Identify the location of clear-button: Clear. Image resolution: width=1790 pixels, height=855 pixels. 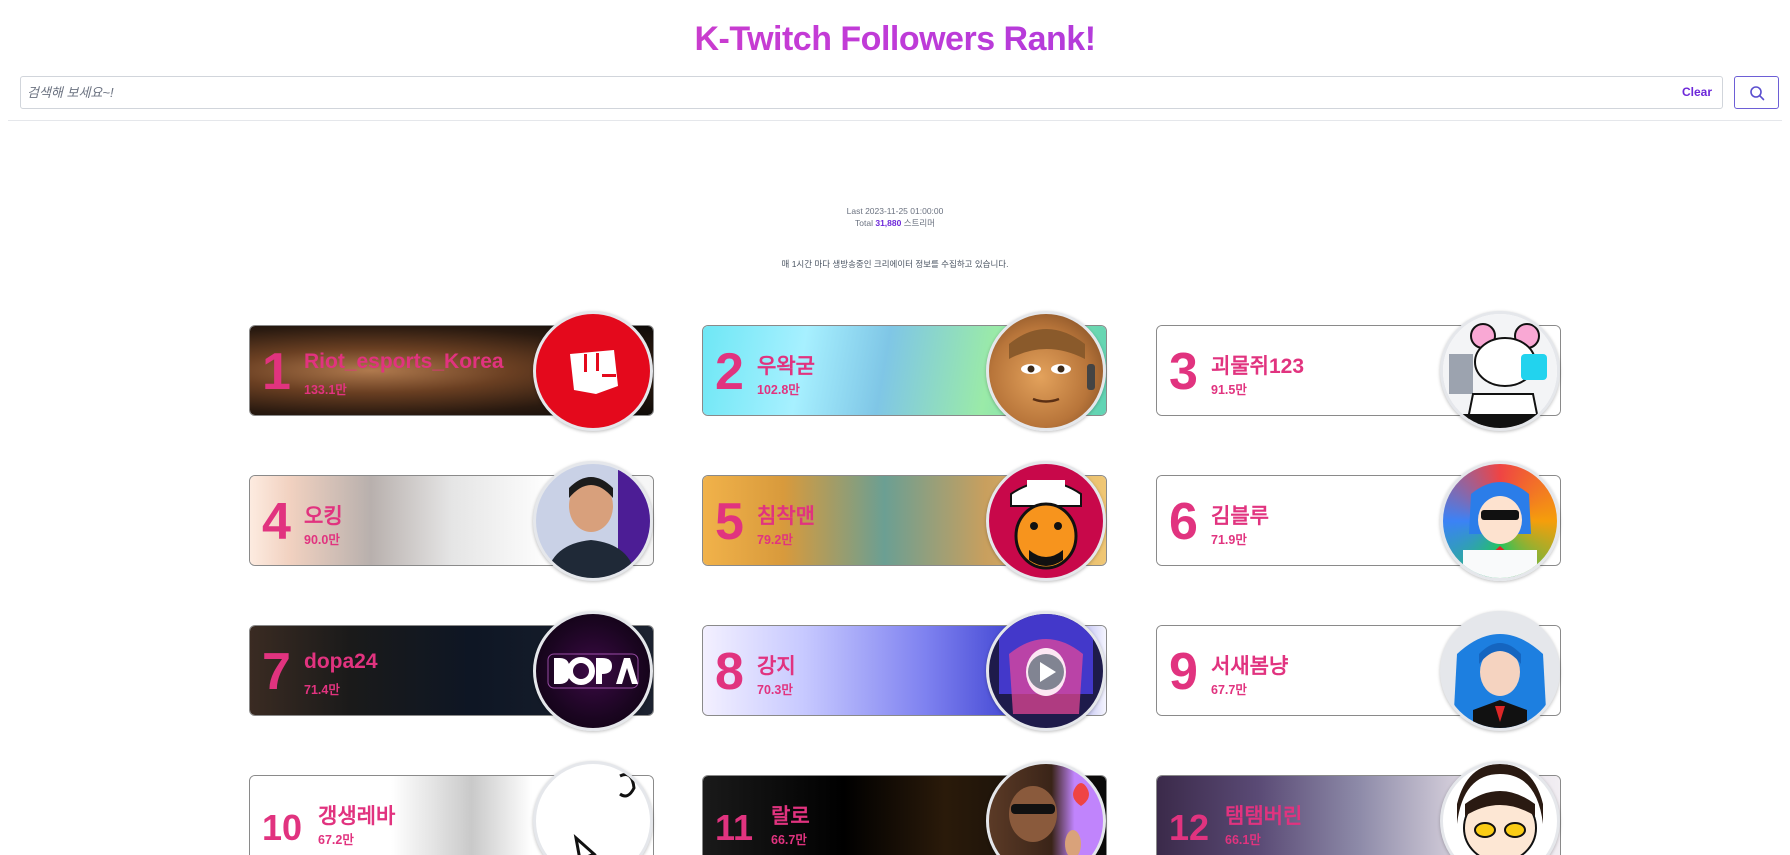
(1697, 92).